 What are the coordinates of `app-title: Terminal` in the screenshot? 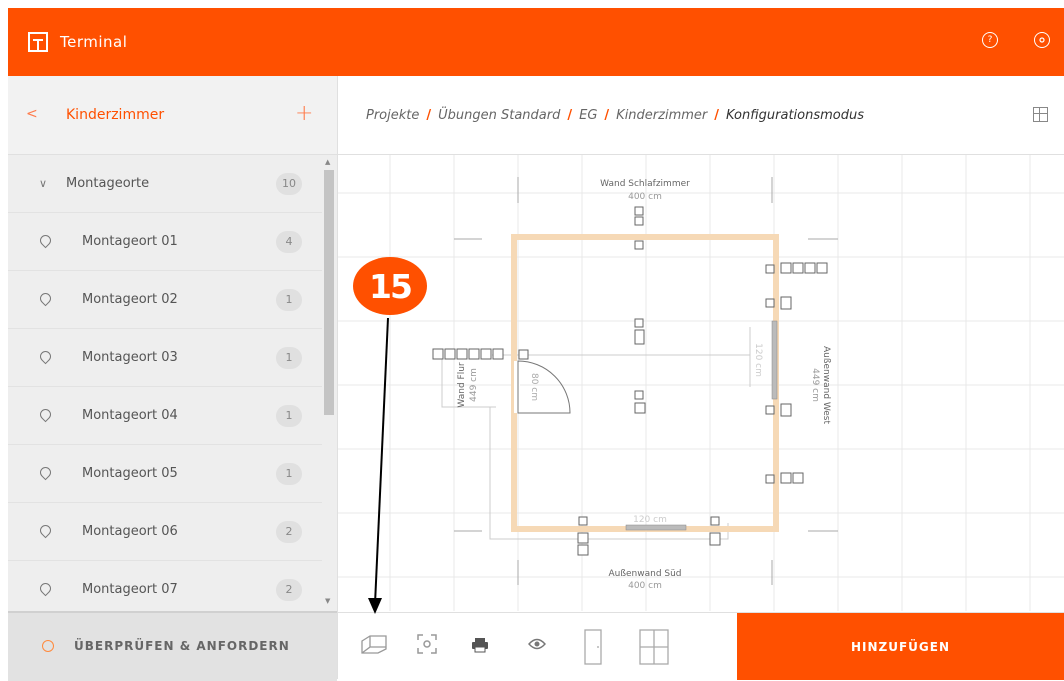 It's located at (94, 42).